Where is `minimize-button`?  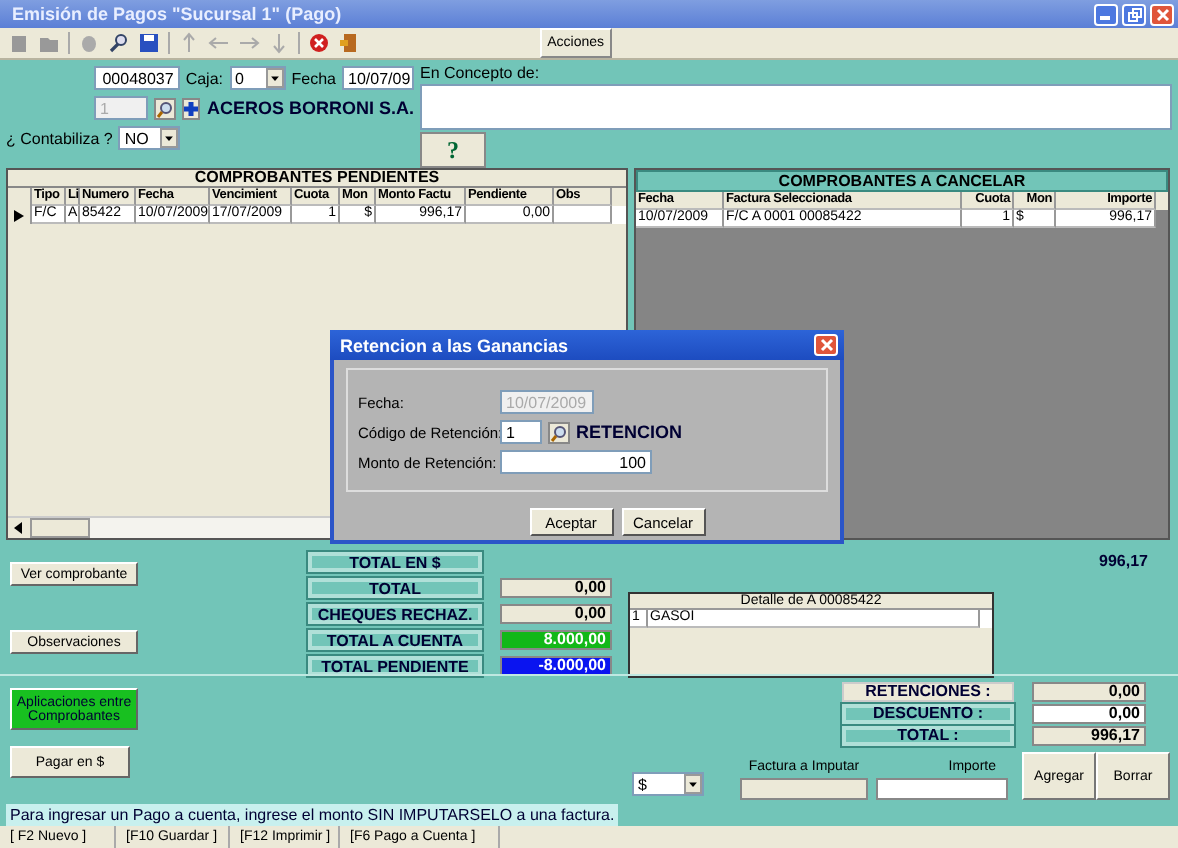 minimize-button is located at coordinates (1106, 14).